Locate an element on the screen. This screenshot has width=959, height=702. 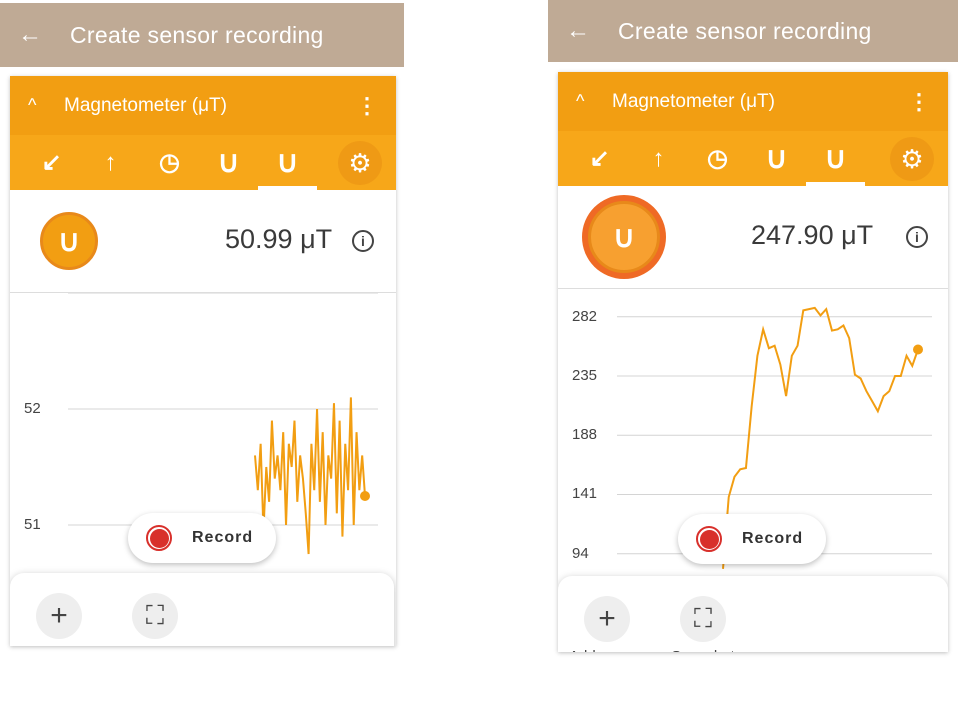
y-tick-label: 141 is located at coordinates (585, 494).